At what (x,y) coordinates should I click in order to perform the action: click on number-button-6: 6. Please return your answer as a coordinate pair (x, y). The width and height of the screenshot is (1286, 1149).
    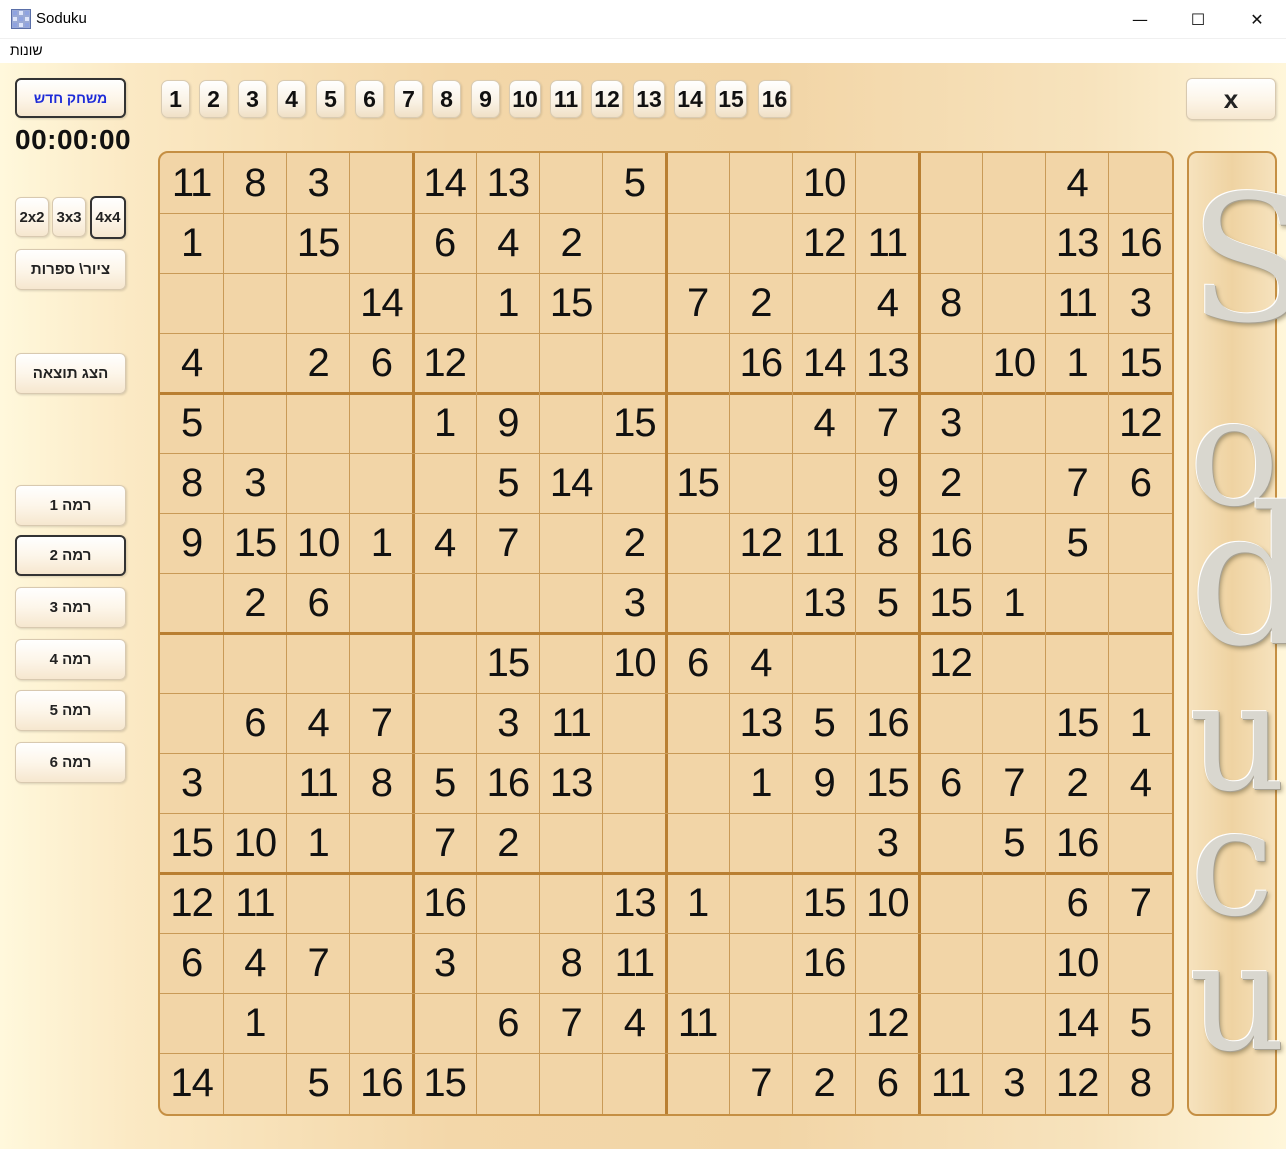
    Looking at the image, I should click on (369, 99).